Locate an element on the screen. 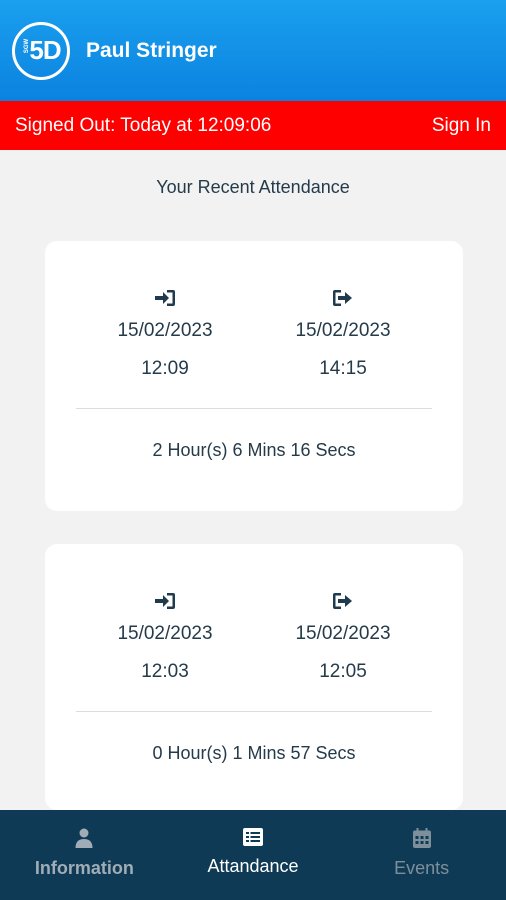  tab-attandance: Attandance is located at coordinates (253, 855).